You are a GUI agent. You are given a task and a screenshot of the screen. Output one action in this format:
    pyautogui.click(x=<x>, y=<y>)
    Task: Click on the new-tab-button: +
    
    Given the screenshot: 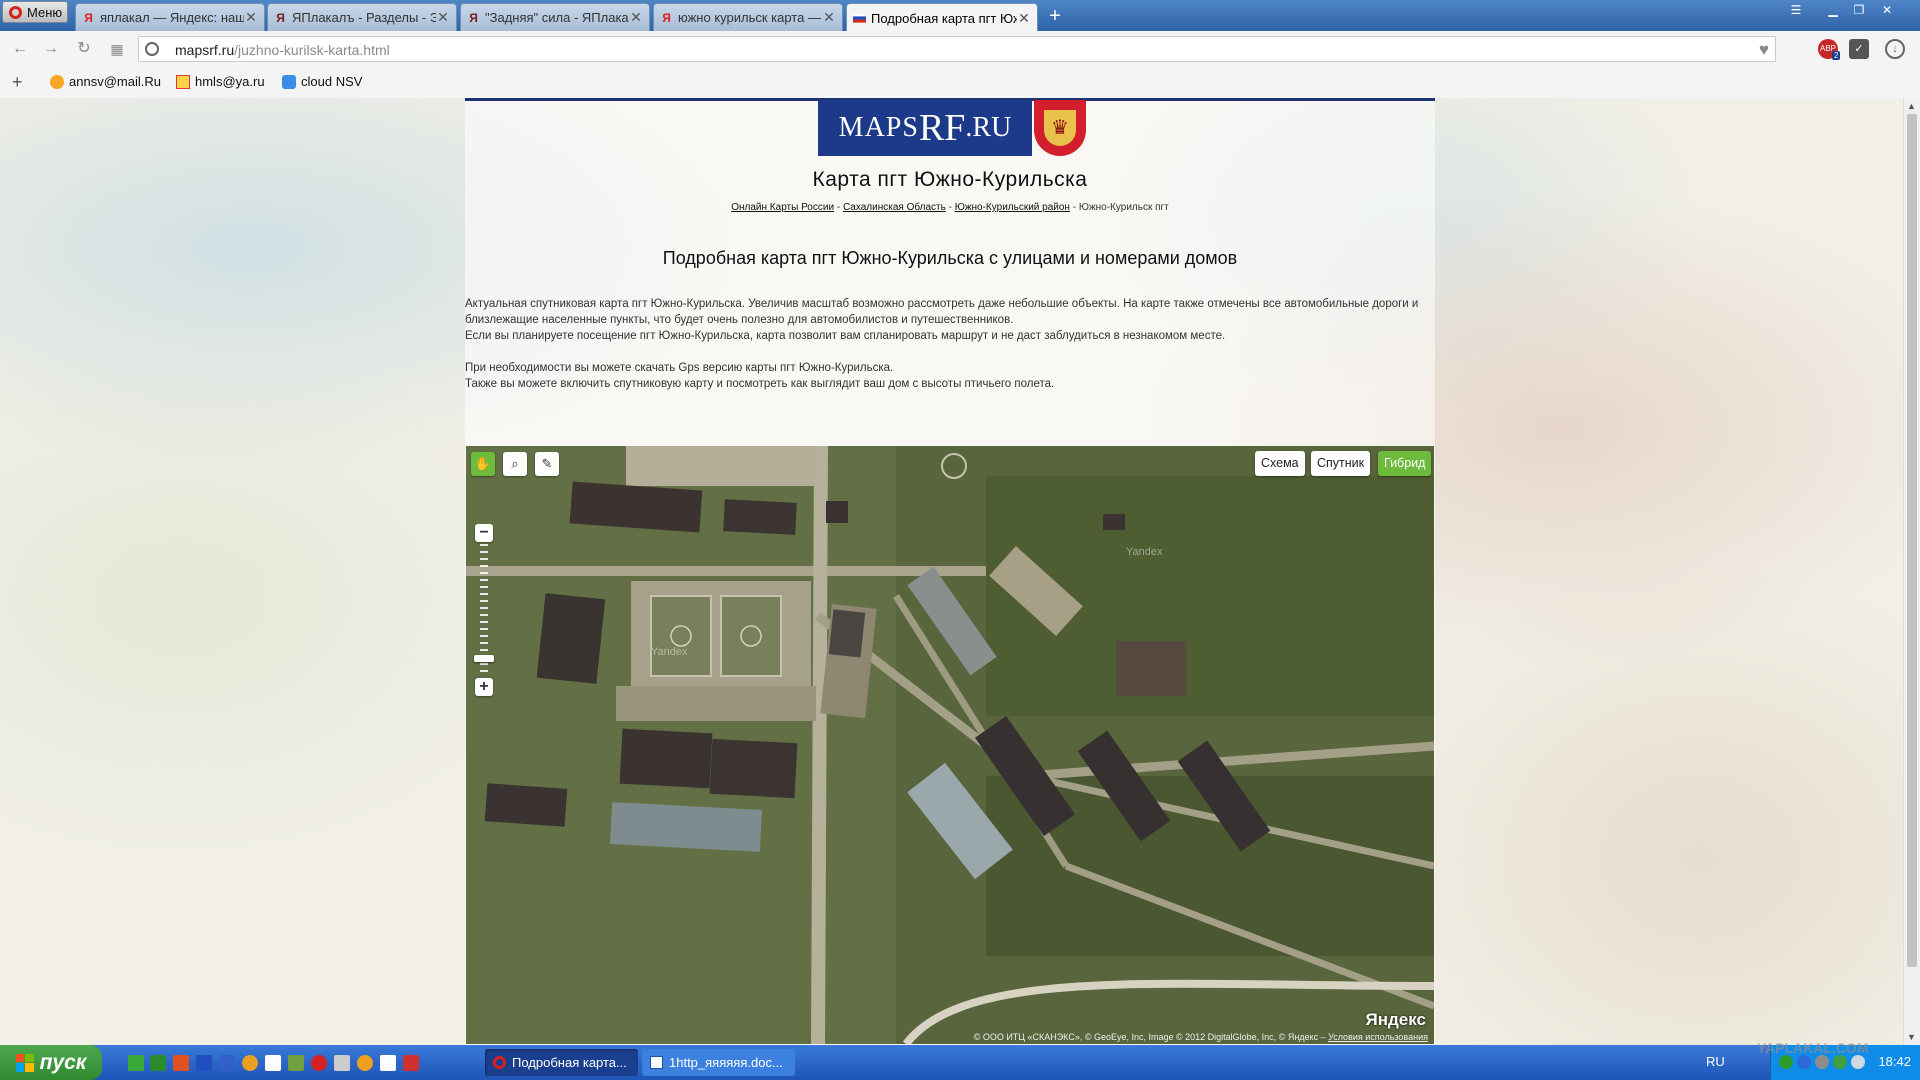 What is the action you would take?
    pyautogui.click(x=1055, y=16)
    